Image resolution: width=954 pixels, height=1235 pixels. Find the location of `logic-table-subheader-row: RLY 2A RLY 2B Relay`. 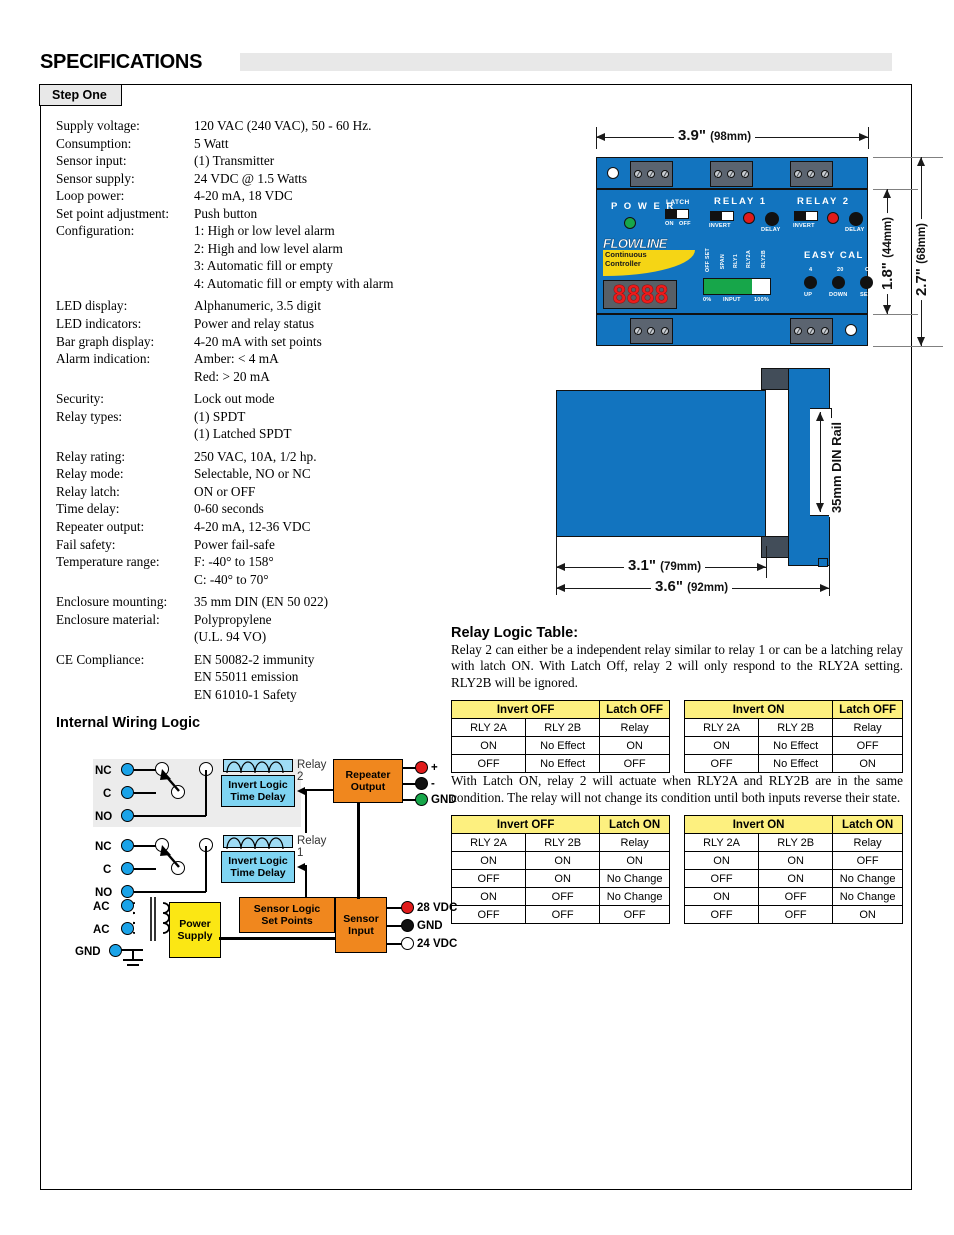

logic-table-subheader-row: RLY 2A RLY 2B Relay is located at coordinates (793, 728).